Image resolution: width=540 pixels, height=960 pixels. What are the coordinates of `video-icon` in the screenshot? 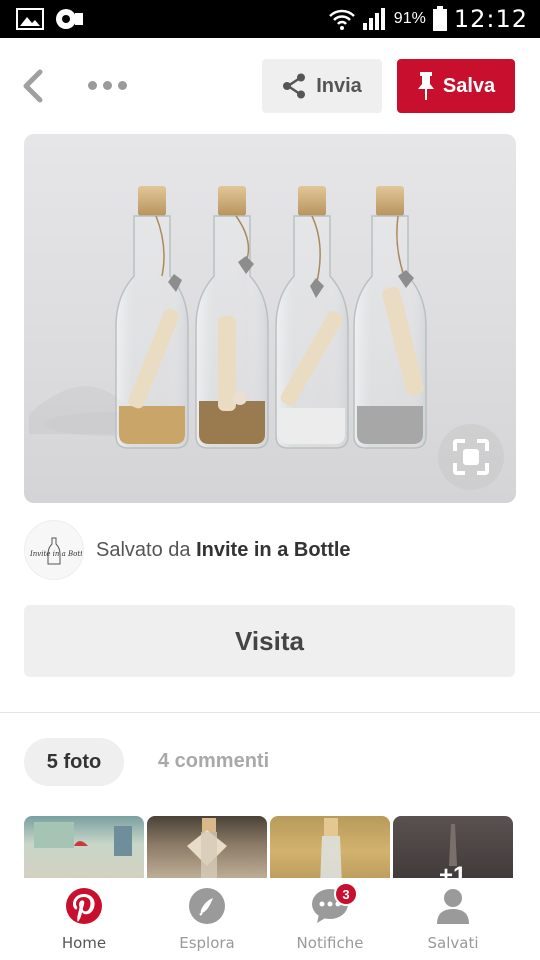 It's located at (69, 19).